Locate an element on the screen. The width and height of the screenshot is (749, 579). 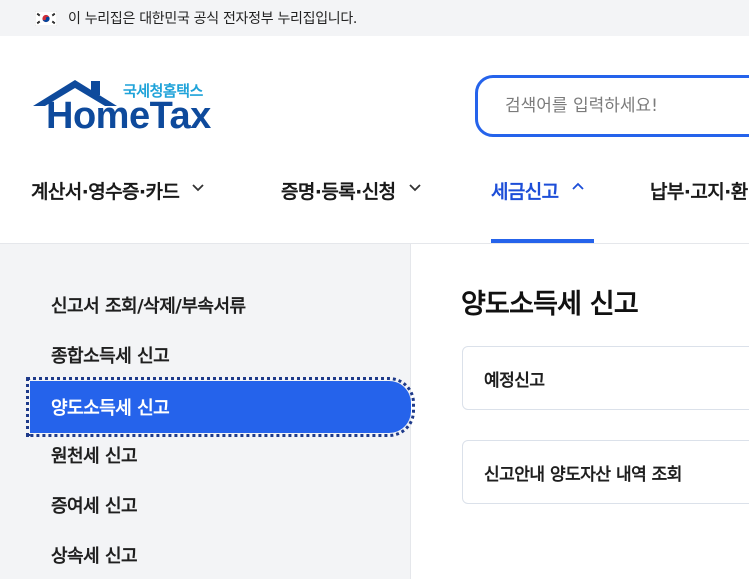
chevron-up-icon is located at coordinates (578, 187).